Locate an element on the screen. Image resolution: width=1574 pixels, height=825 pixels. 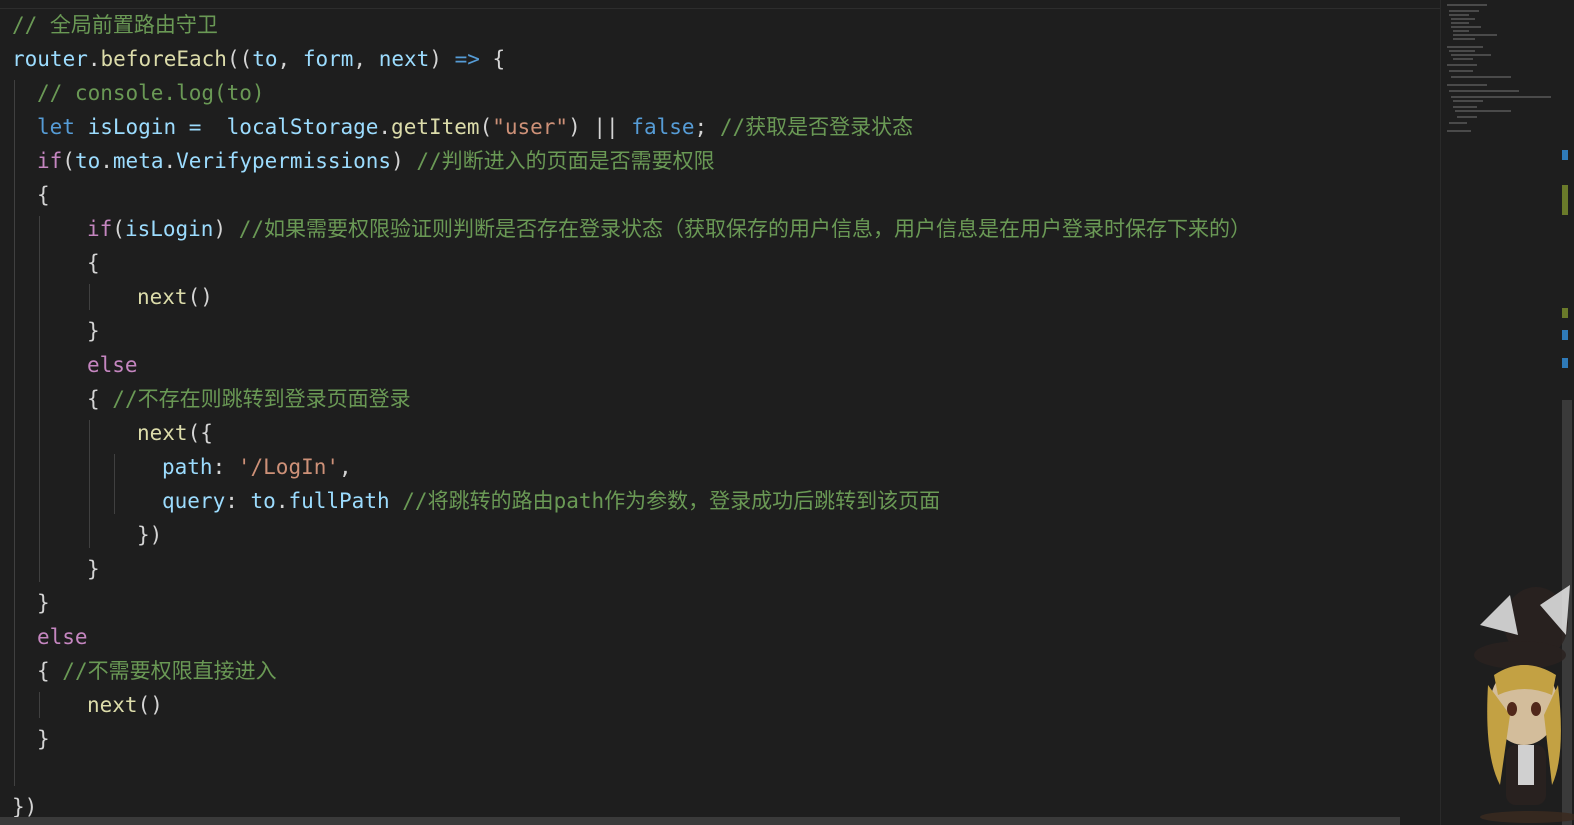
code-token-comment: // console.log(to) is located at coordinates (151, 93).